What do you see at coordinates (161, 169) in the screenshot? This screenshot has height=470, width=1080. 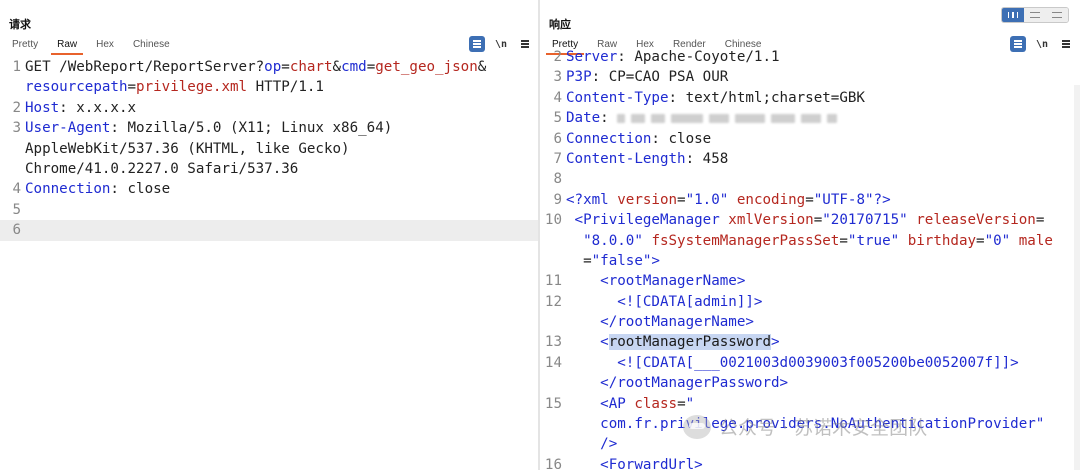 I see `code-text: Chrome/41.0.2227.0 Safari/537.36` at bounding box center [161, 169].